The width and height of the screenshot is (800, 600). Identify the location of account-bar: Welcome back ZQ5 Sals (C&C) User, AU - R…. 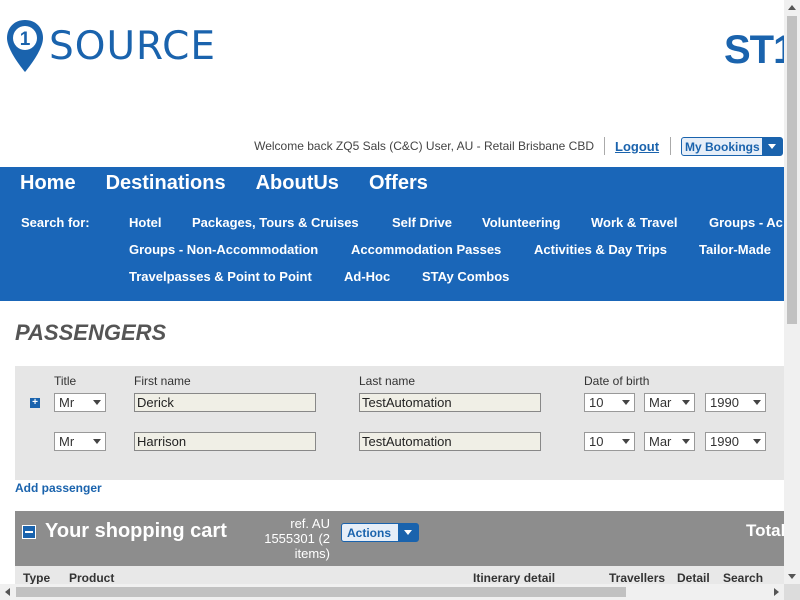
(392, 148).